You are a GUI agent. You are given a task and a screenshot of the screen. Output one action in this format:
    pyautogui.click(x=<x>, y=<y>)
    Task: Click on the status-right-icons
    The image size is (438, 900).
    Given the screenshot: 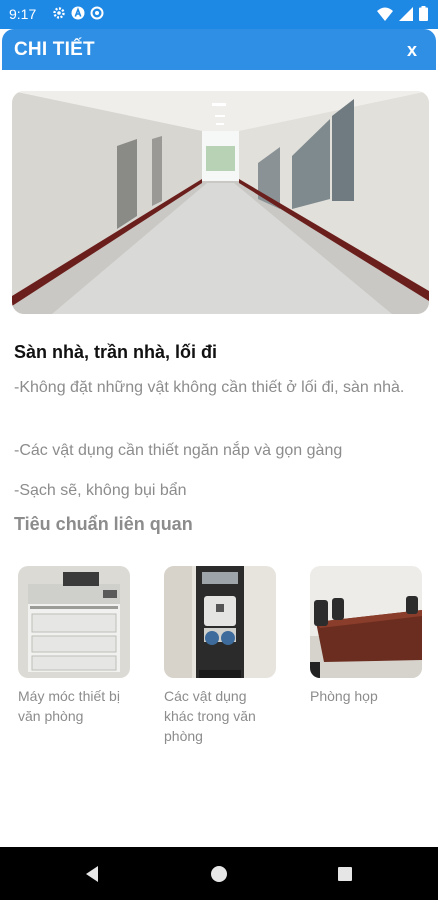 What is the action you would take?
    pyautogui.click(x=402, y=16)
    